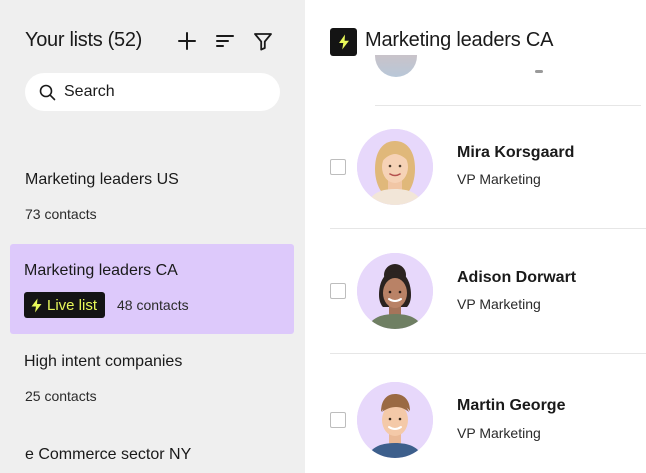  Describe the element at coordinates (108, 454) in the screenshot. I see `list-name: e Commerce sector NY` at that location.